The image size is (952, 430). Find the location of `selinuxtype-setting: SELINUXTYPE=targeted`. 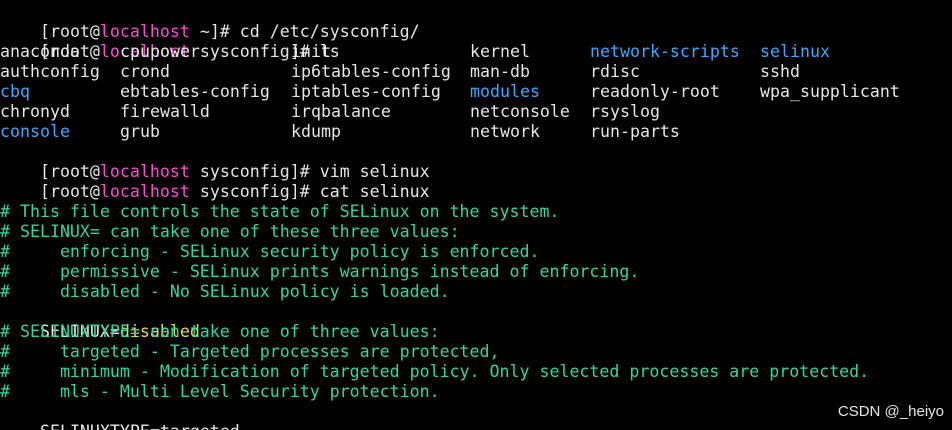

selinuxtype-setting: SELINUXTYPE=targeted is located at coordinates (120, 416).